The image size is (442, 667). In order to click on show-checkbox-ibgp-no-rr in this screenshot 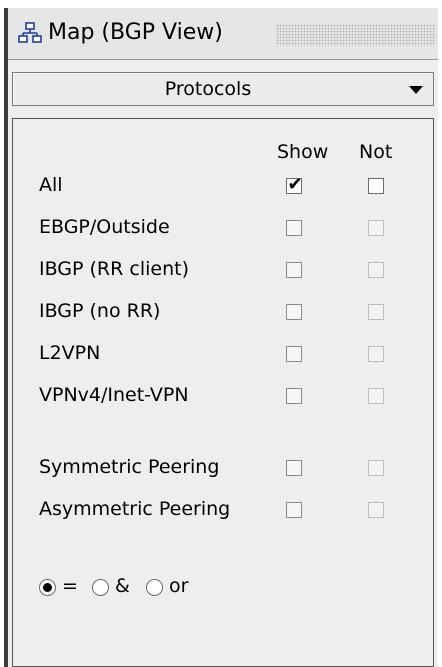, I will do `click(294, 312)`.